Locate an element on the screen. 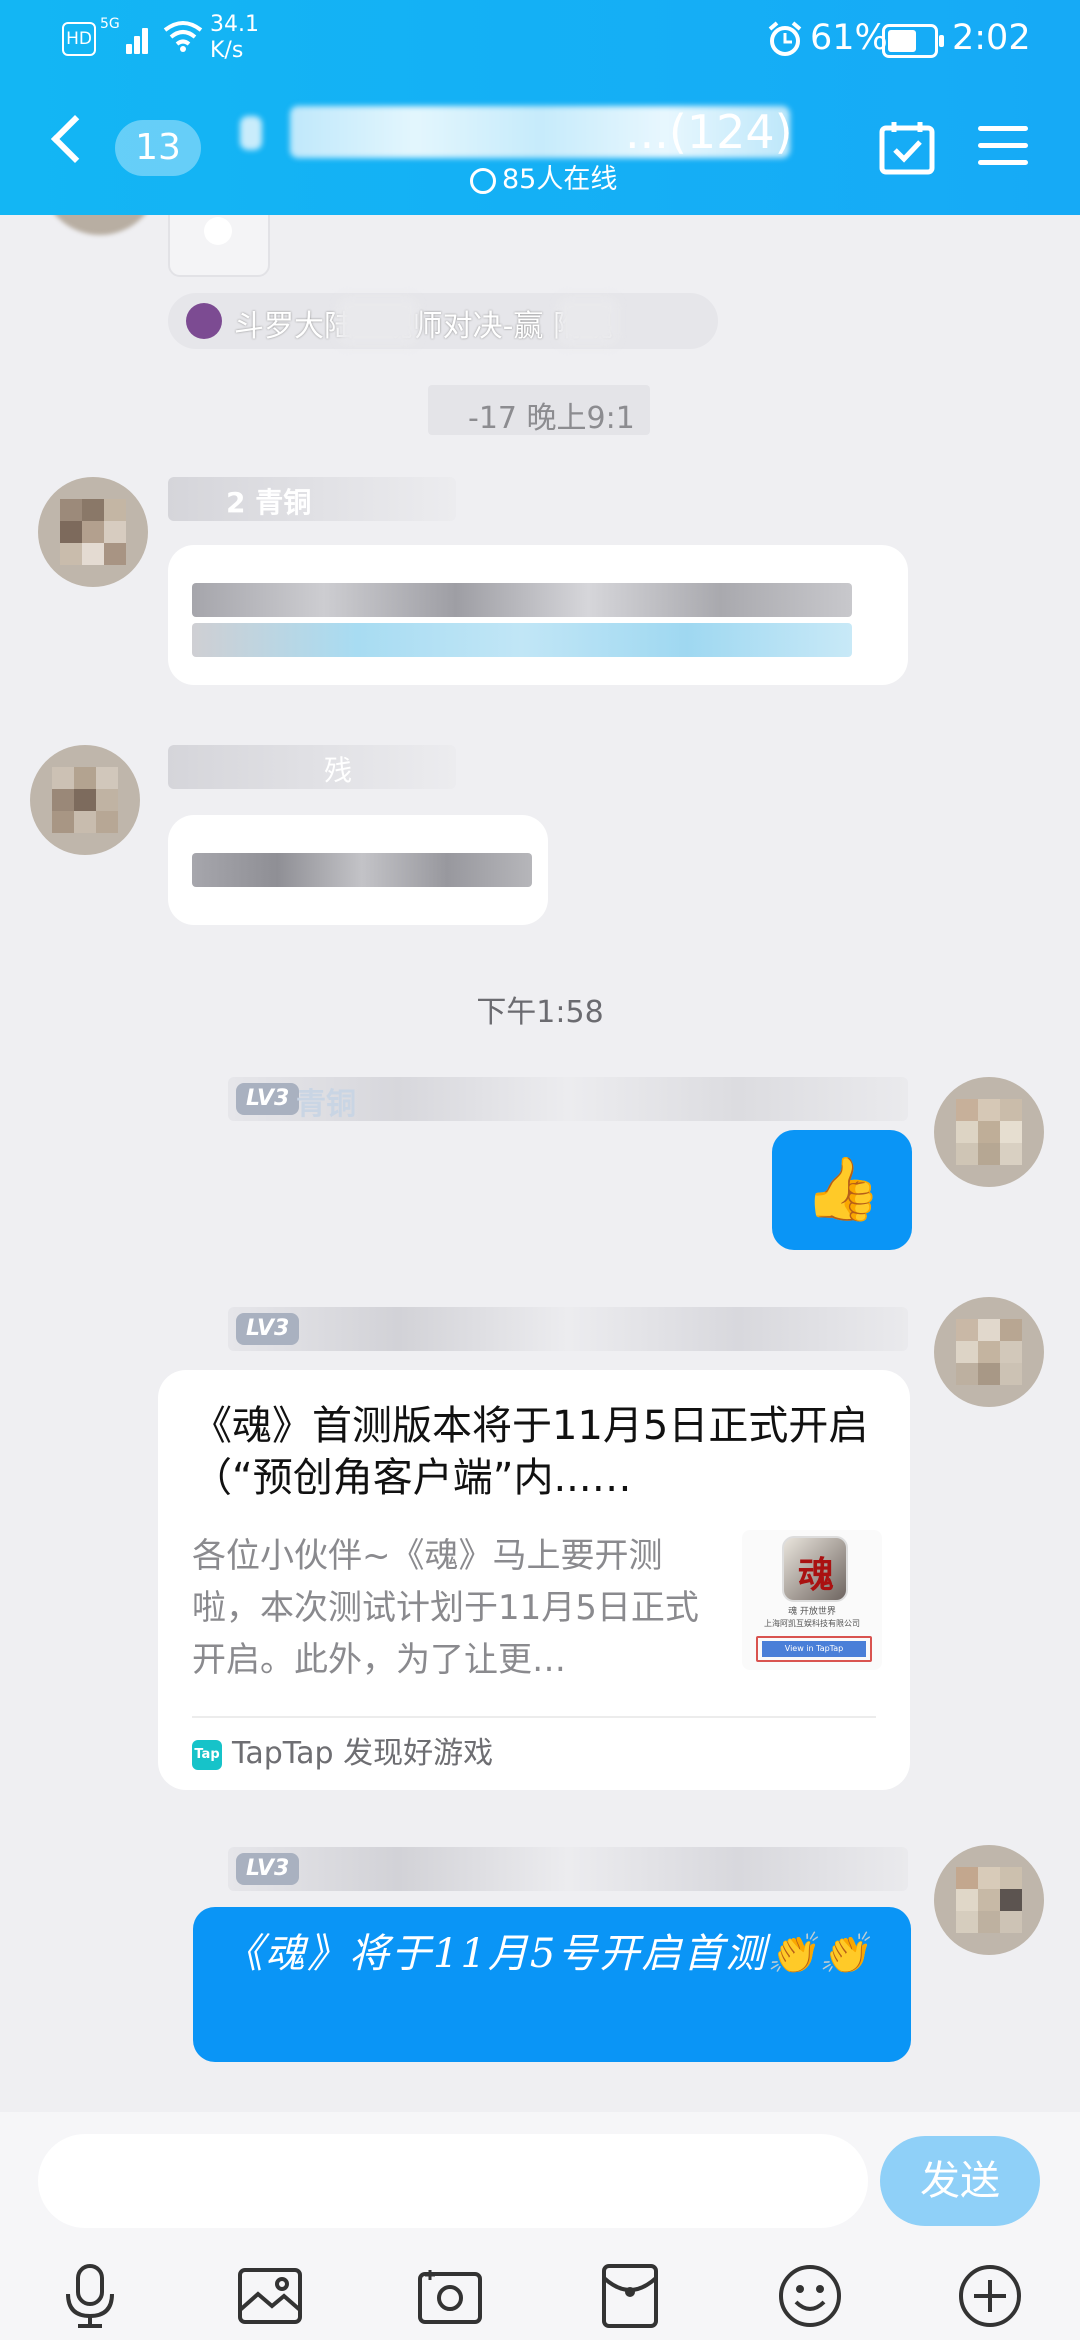  text-message: 《魂》将于11月5号开启首测👏👏 is located at coordinates (552, 1984).